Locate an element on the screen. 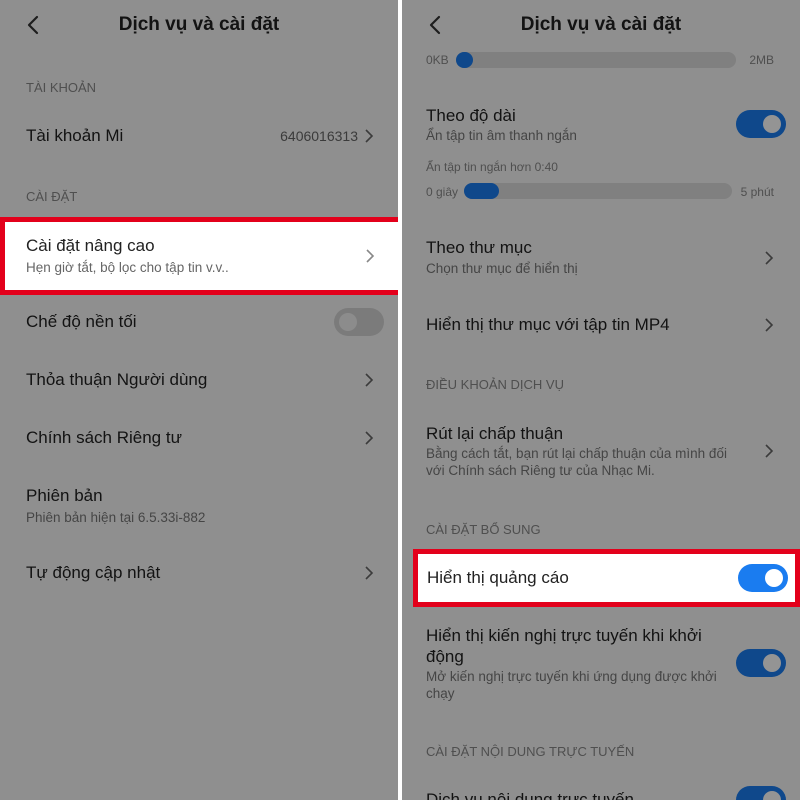  length-max-label: 5 phút is located at coordinates (757, 192).